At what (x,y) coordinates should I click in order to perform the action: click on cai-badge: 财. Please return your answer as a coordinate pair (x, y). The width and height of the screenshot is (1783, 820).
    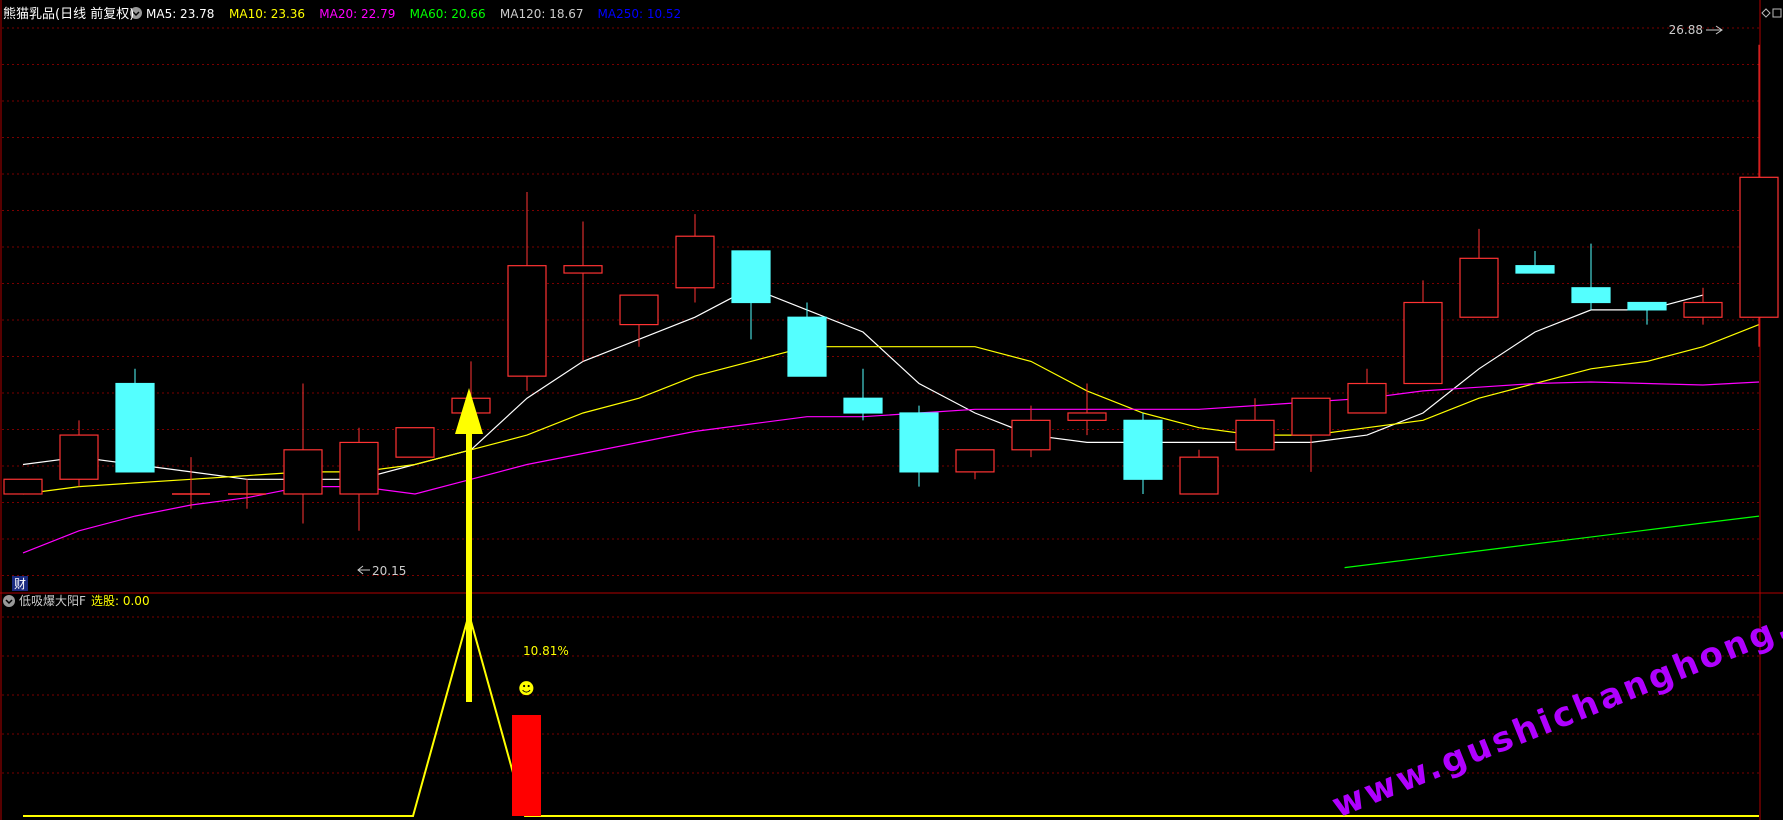
    Looking at the image, I should click on (20, 583).